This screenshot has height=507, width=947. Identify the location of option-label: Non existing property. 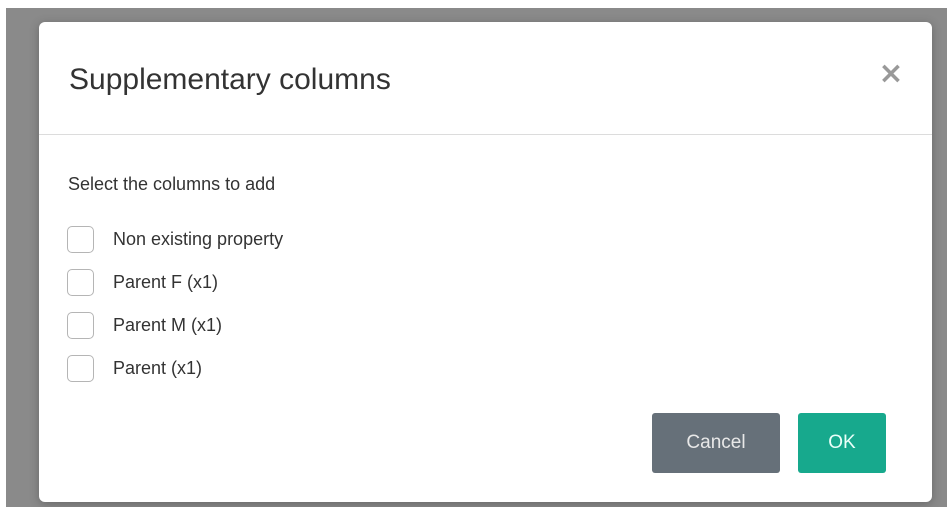
(198, 239).